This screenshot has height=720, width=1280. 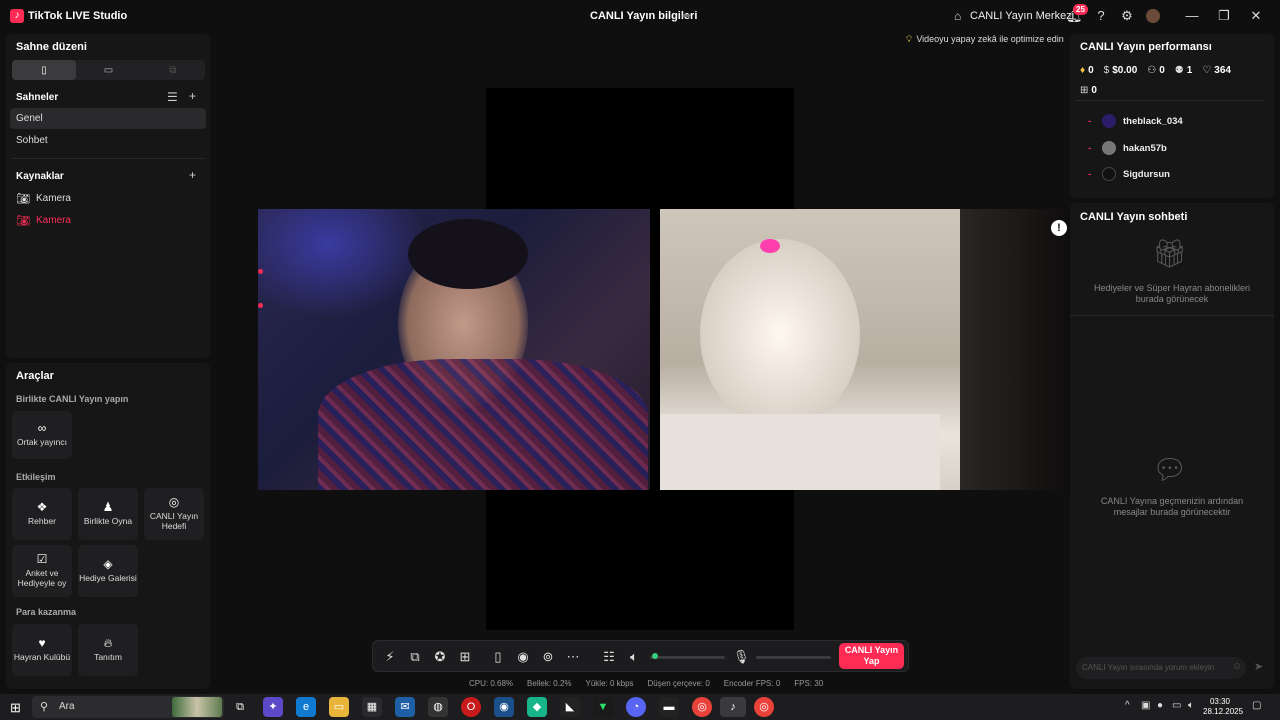 What do you see at coordinates (1146, 47) in the screenshot?
I see `performance-title: CANLI Yayın performansı` at bounding box center [1146, 47].